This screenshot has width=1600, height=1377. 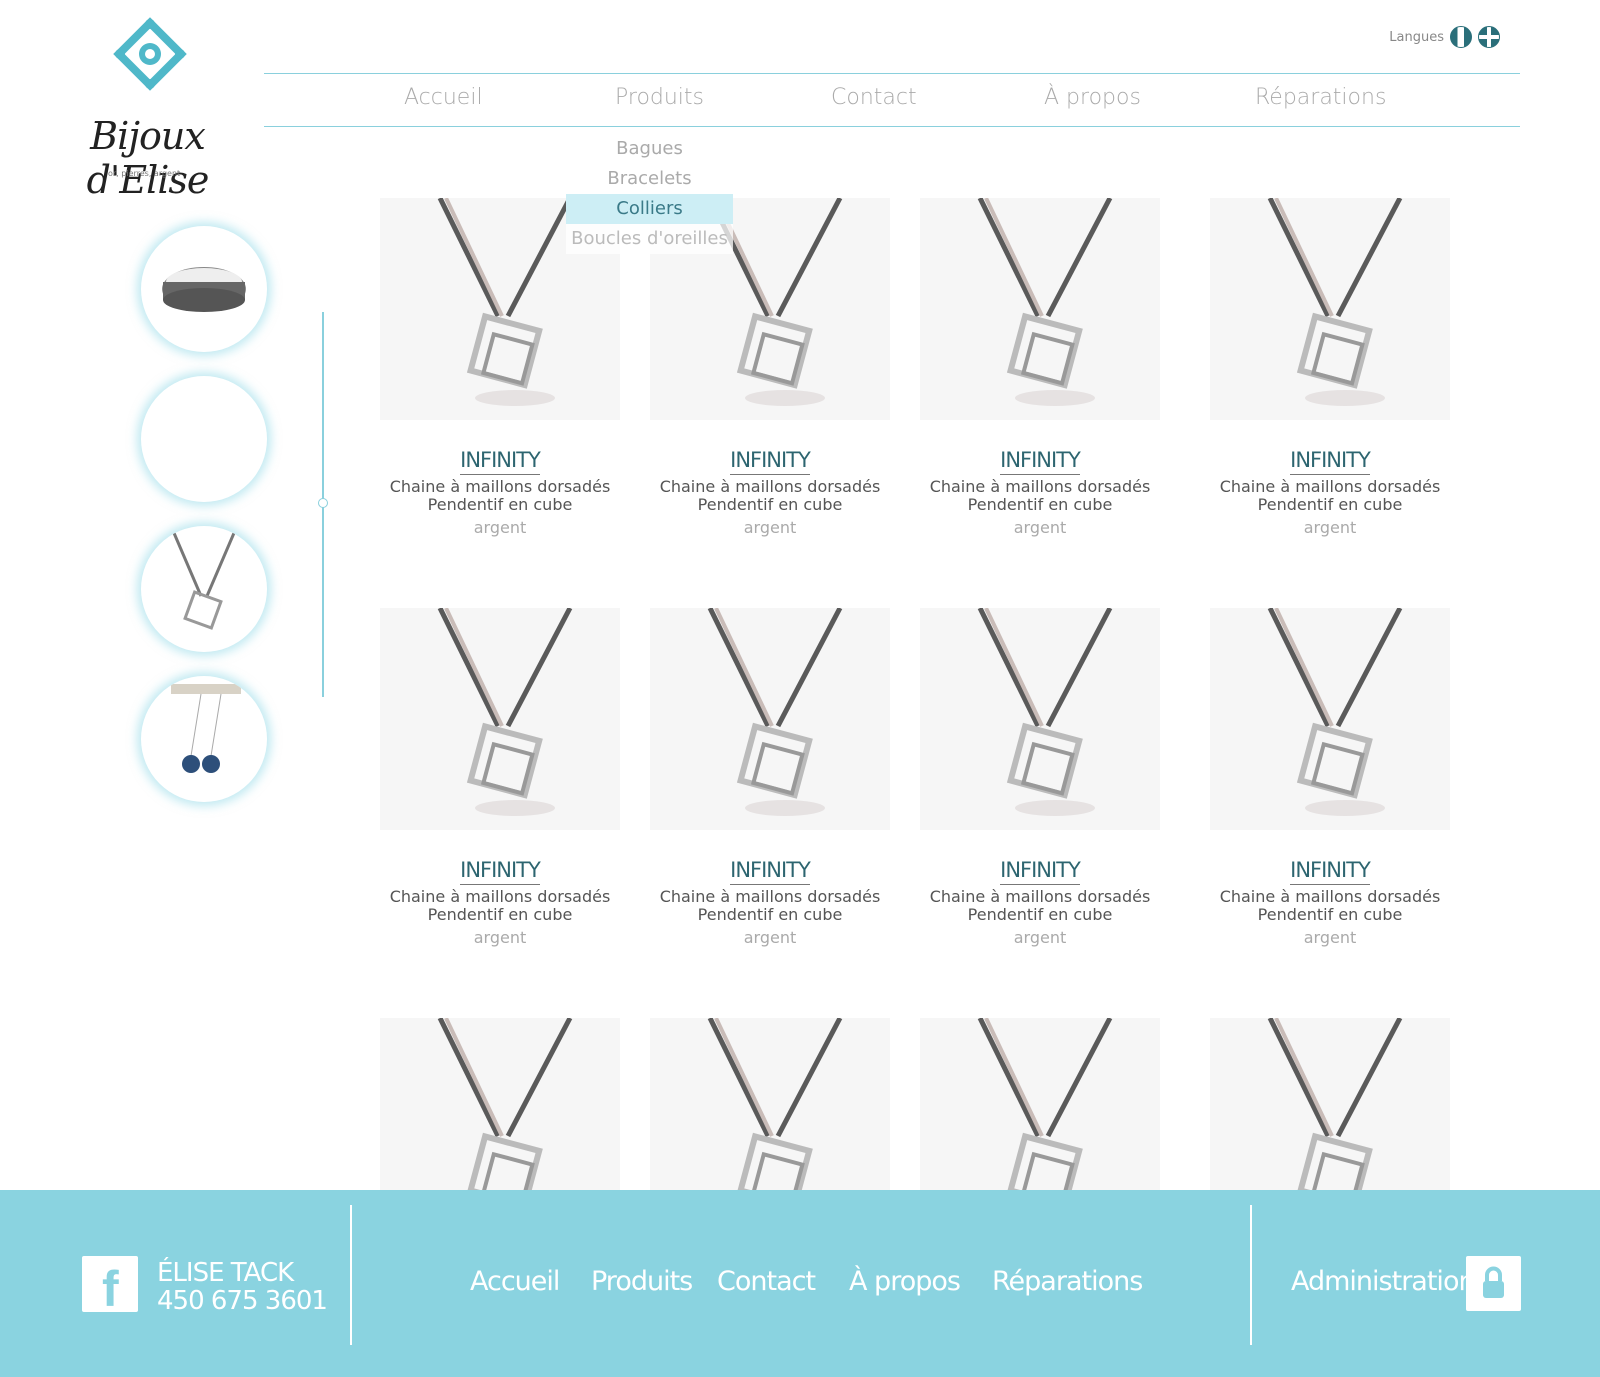 I want to click on category-thumb-bagues, so click(x=204, y=289).